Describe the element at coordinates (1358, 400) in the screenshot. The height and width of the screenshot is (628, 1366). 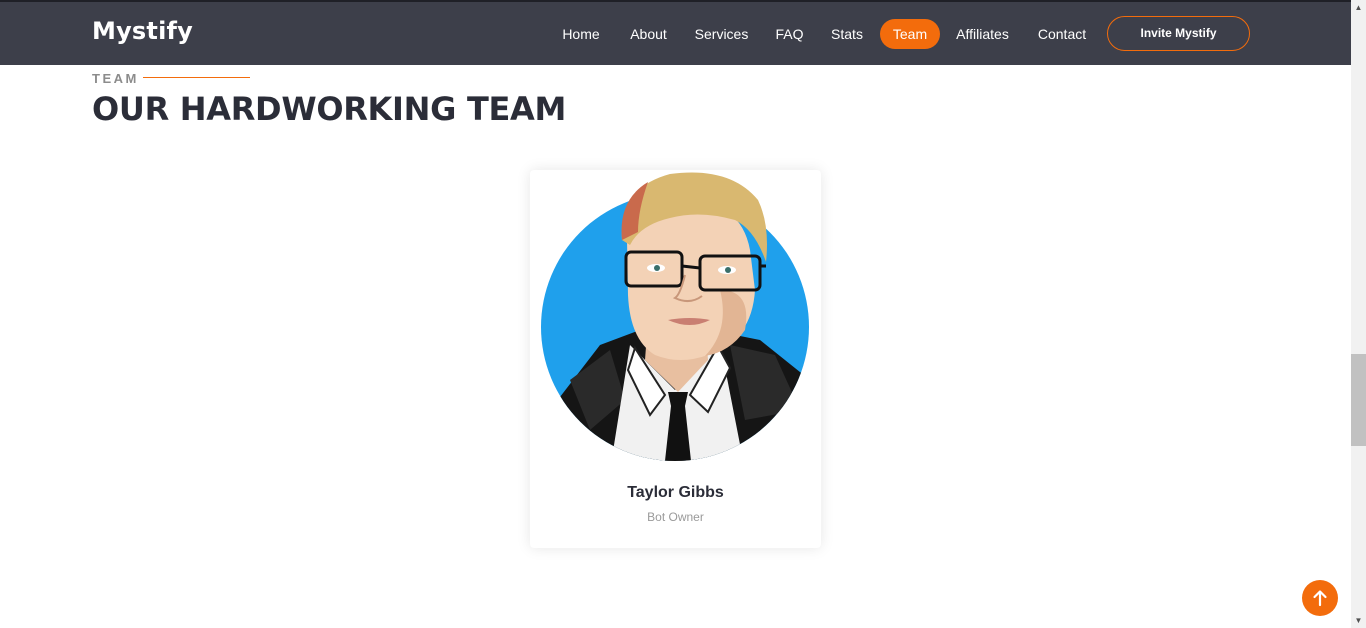
I see `scrollbar-thumb` at that location.